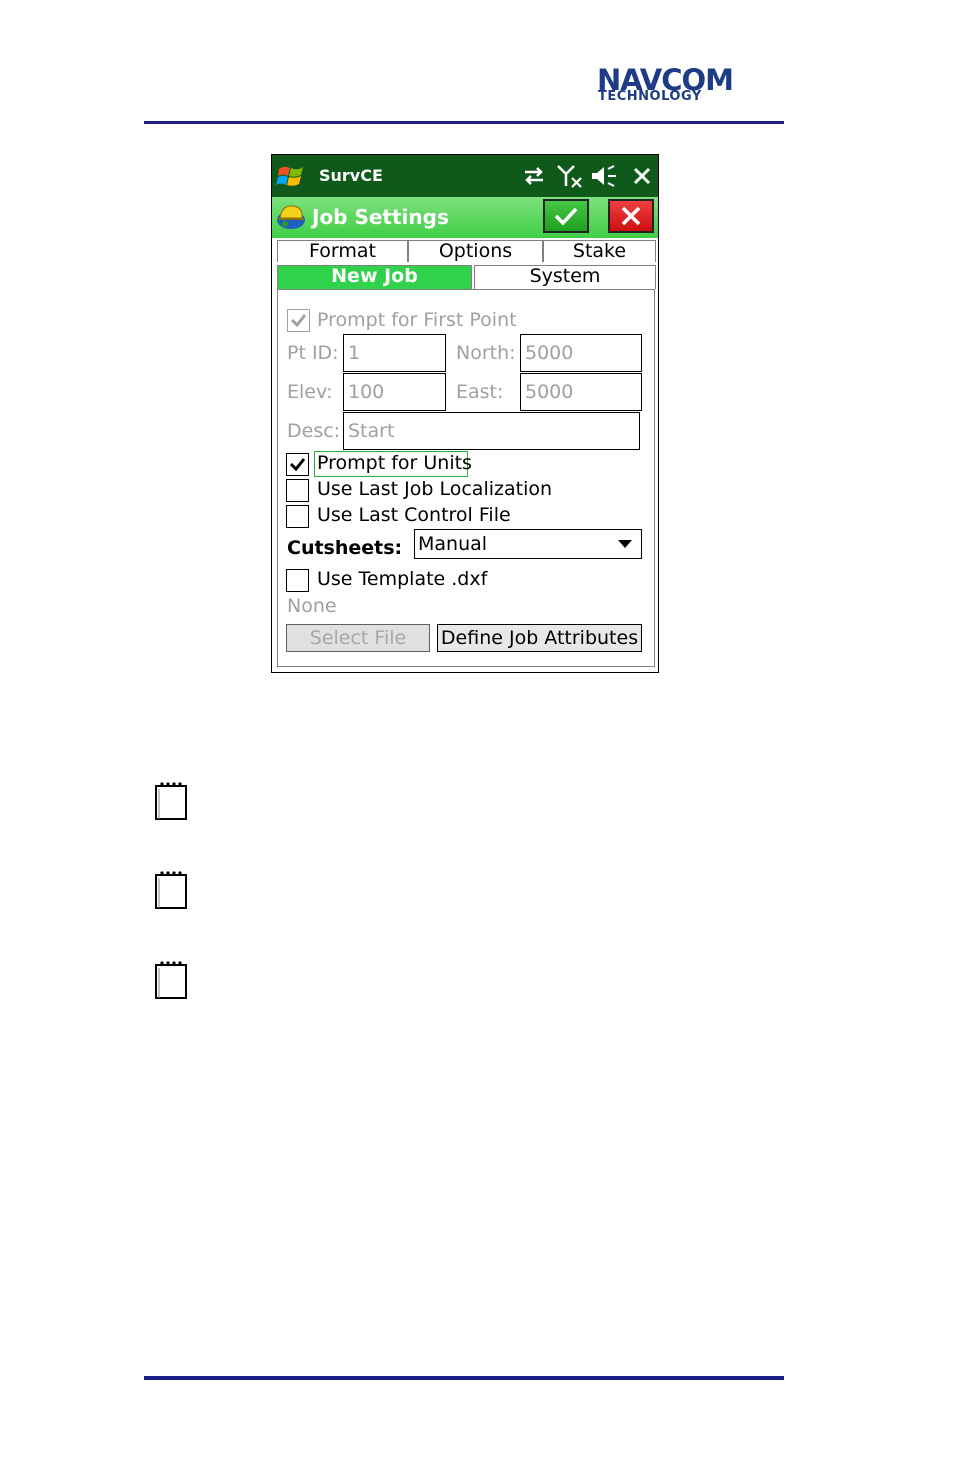 The height and width of the screenshot is (1475, 954). I want to click on speaker-muted-icon, so click(604, 176).